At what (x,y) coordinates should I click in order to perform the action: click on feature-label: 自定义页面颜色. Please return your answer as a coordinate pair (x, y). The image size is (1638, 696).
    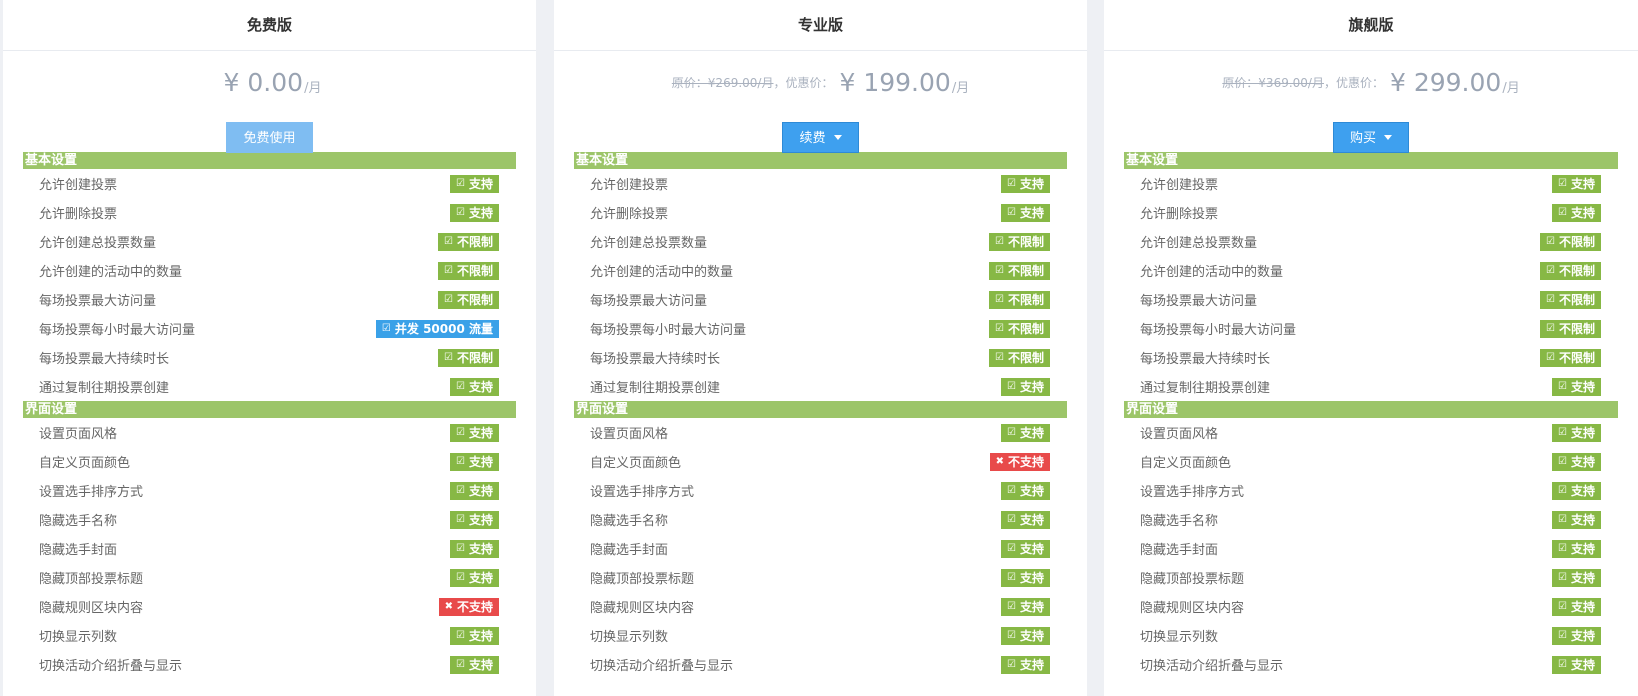
    Looking at the image, I should click on (1186, 463).